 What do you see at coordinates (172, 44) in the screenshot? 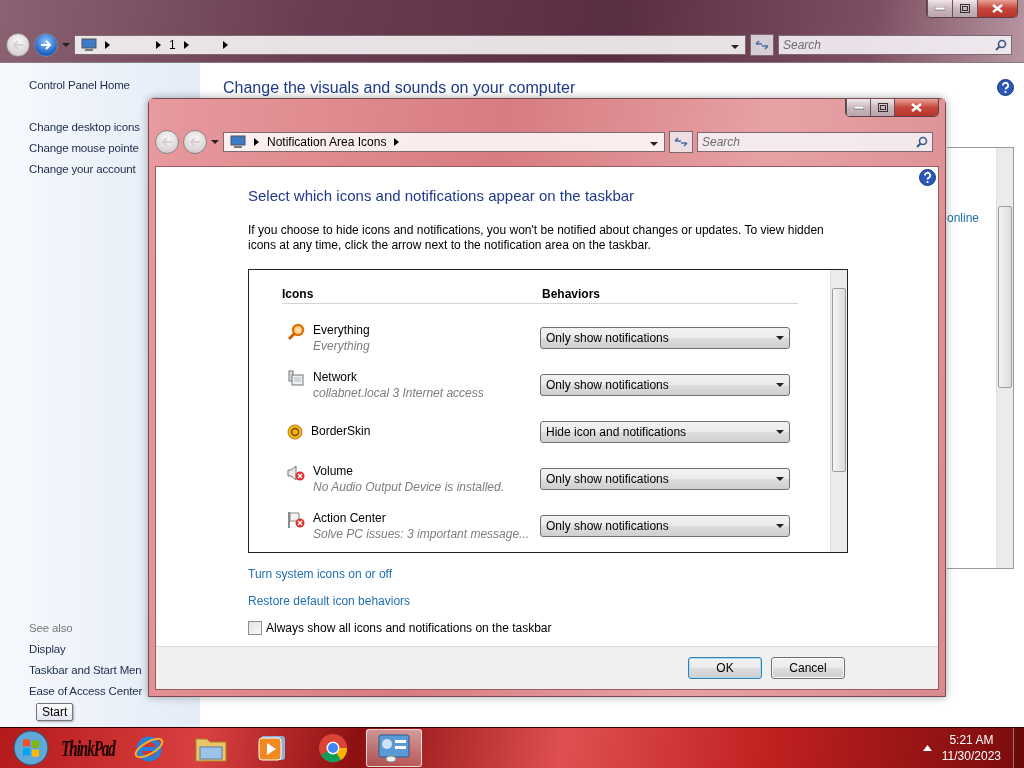
I see `breadcrumb-item: 1` at bounding box center [172, 44].